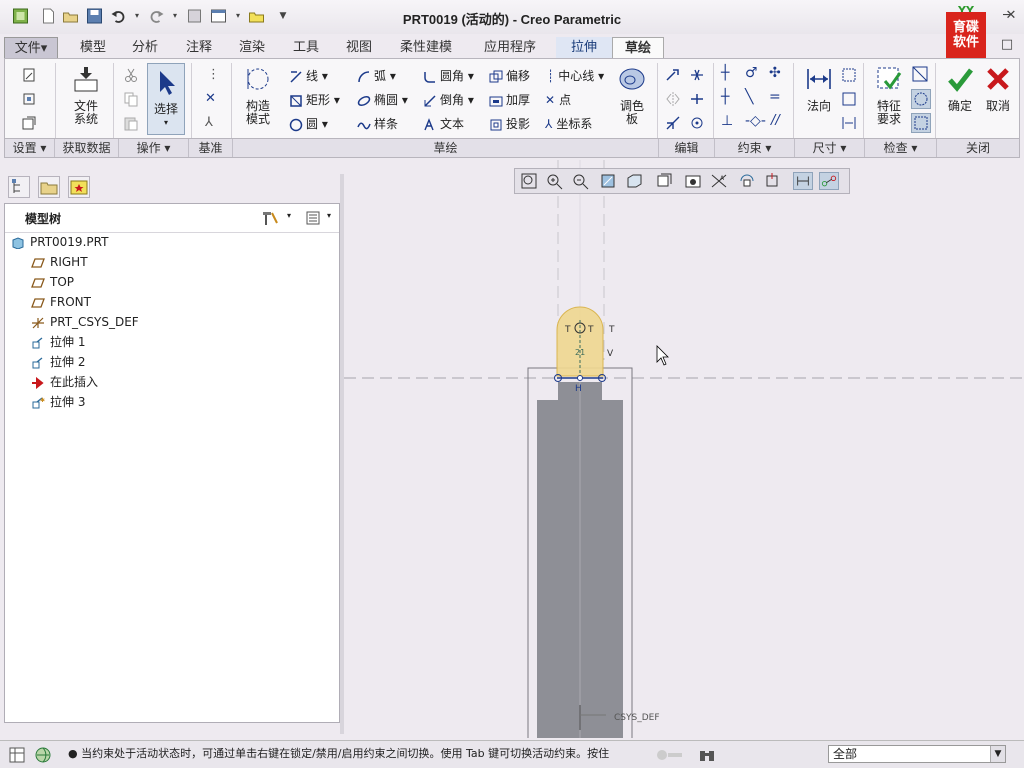  Describe the element at coordinates (755, 148) in the screenshot. I see `group-constrain: 约束 ▾` at that location.